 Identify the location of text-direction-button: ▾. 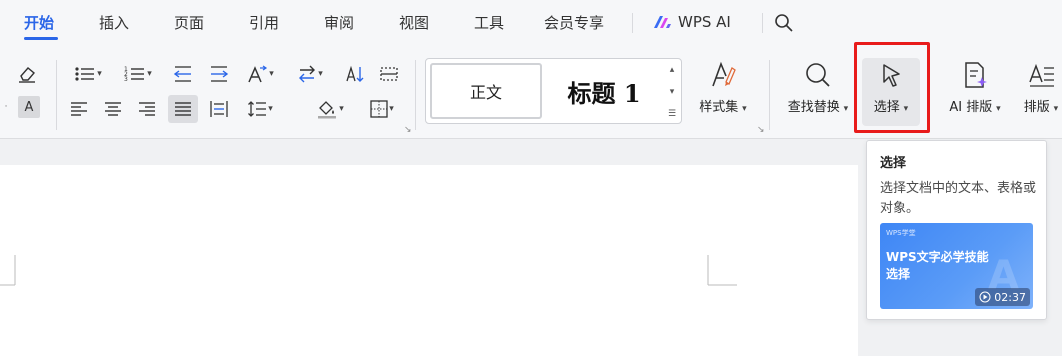
(310, 74).